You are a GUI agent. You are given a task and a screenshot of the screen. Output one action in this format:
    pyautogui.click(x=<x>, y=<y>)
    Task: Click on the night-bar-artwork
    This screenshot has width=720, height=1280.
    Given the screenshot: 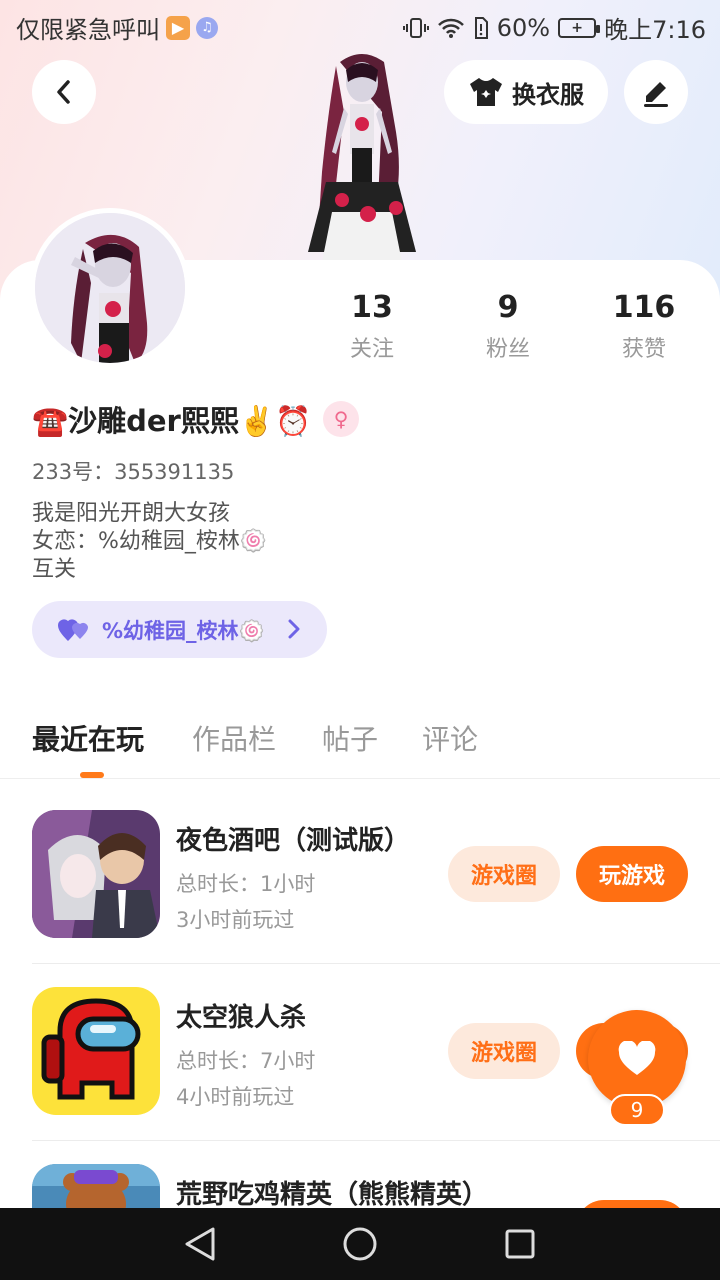 What is the action you would take?
    pyautogui.click(x=96, y=874)
    